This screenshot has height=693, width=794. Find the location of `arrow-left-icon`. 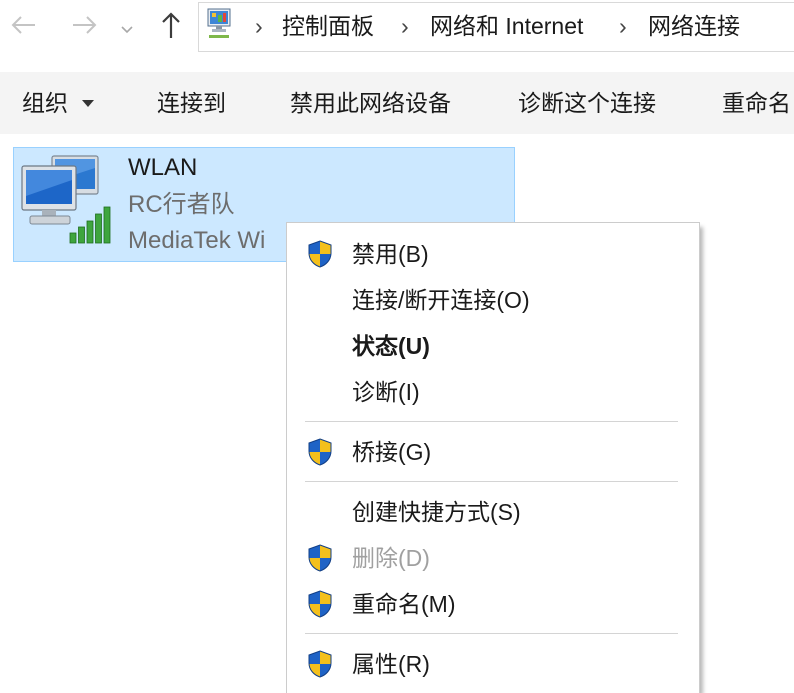

arrow-left-icon is located at coordinates (23, 28).